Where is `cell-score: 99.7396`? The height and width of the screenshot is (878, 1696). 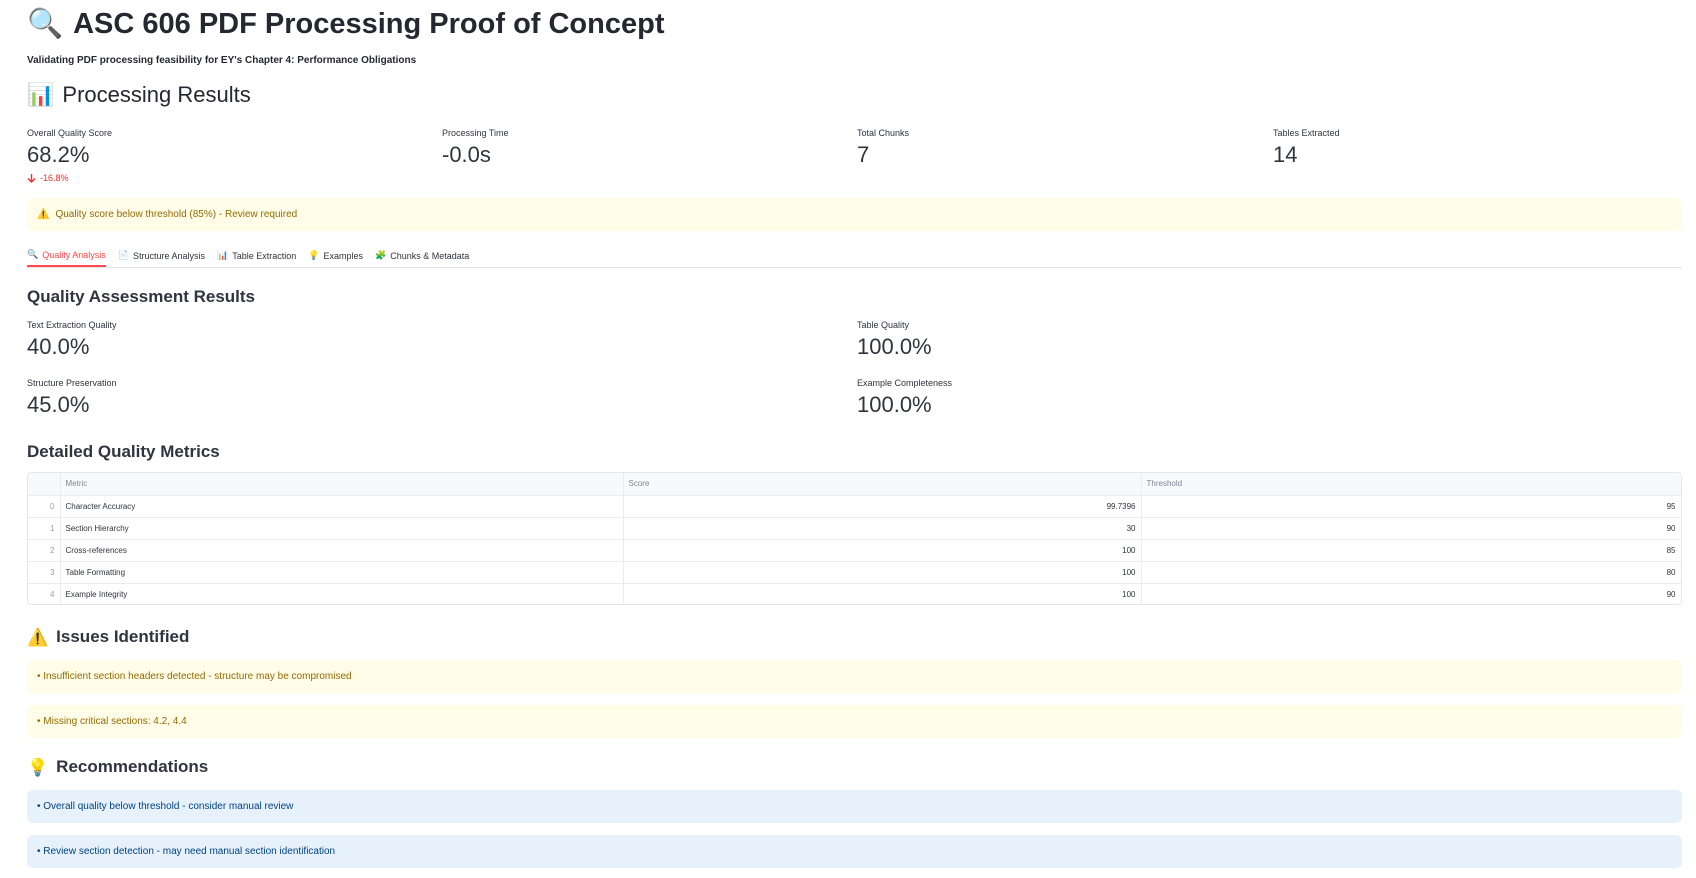
cell-score: 99.7396 is located at coordinates (882, 506).